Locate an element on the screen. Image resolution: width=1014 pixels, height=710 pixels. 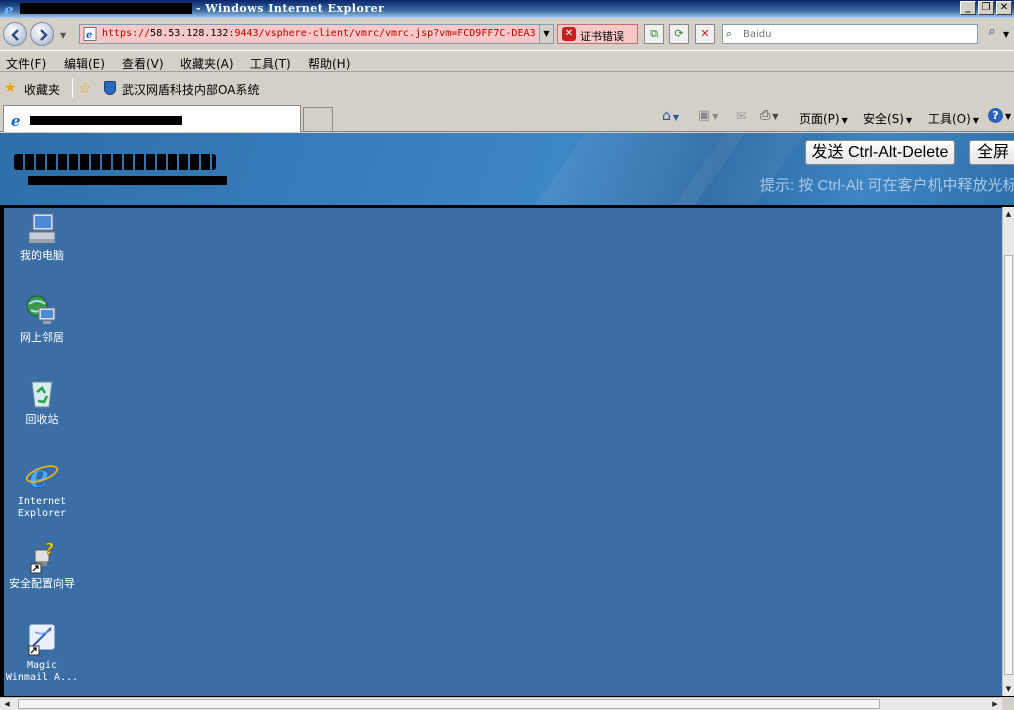
active-tab: e is located at coordinates (152, 118).